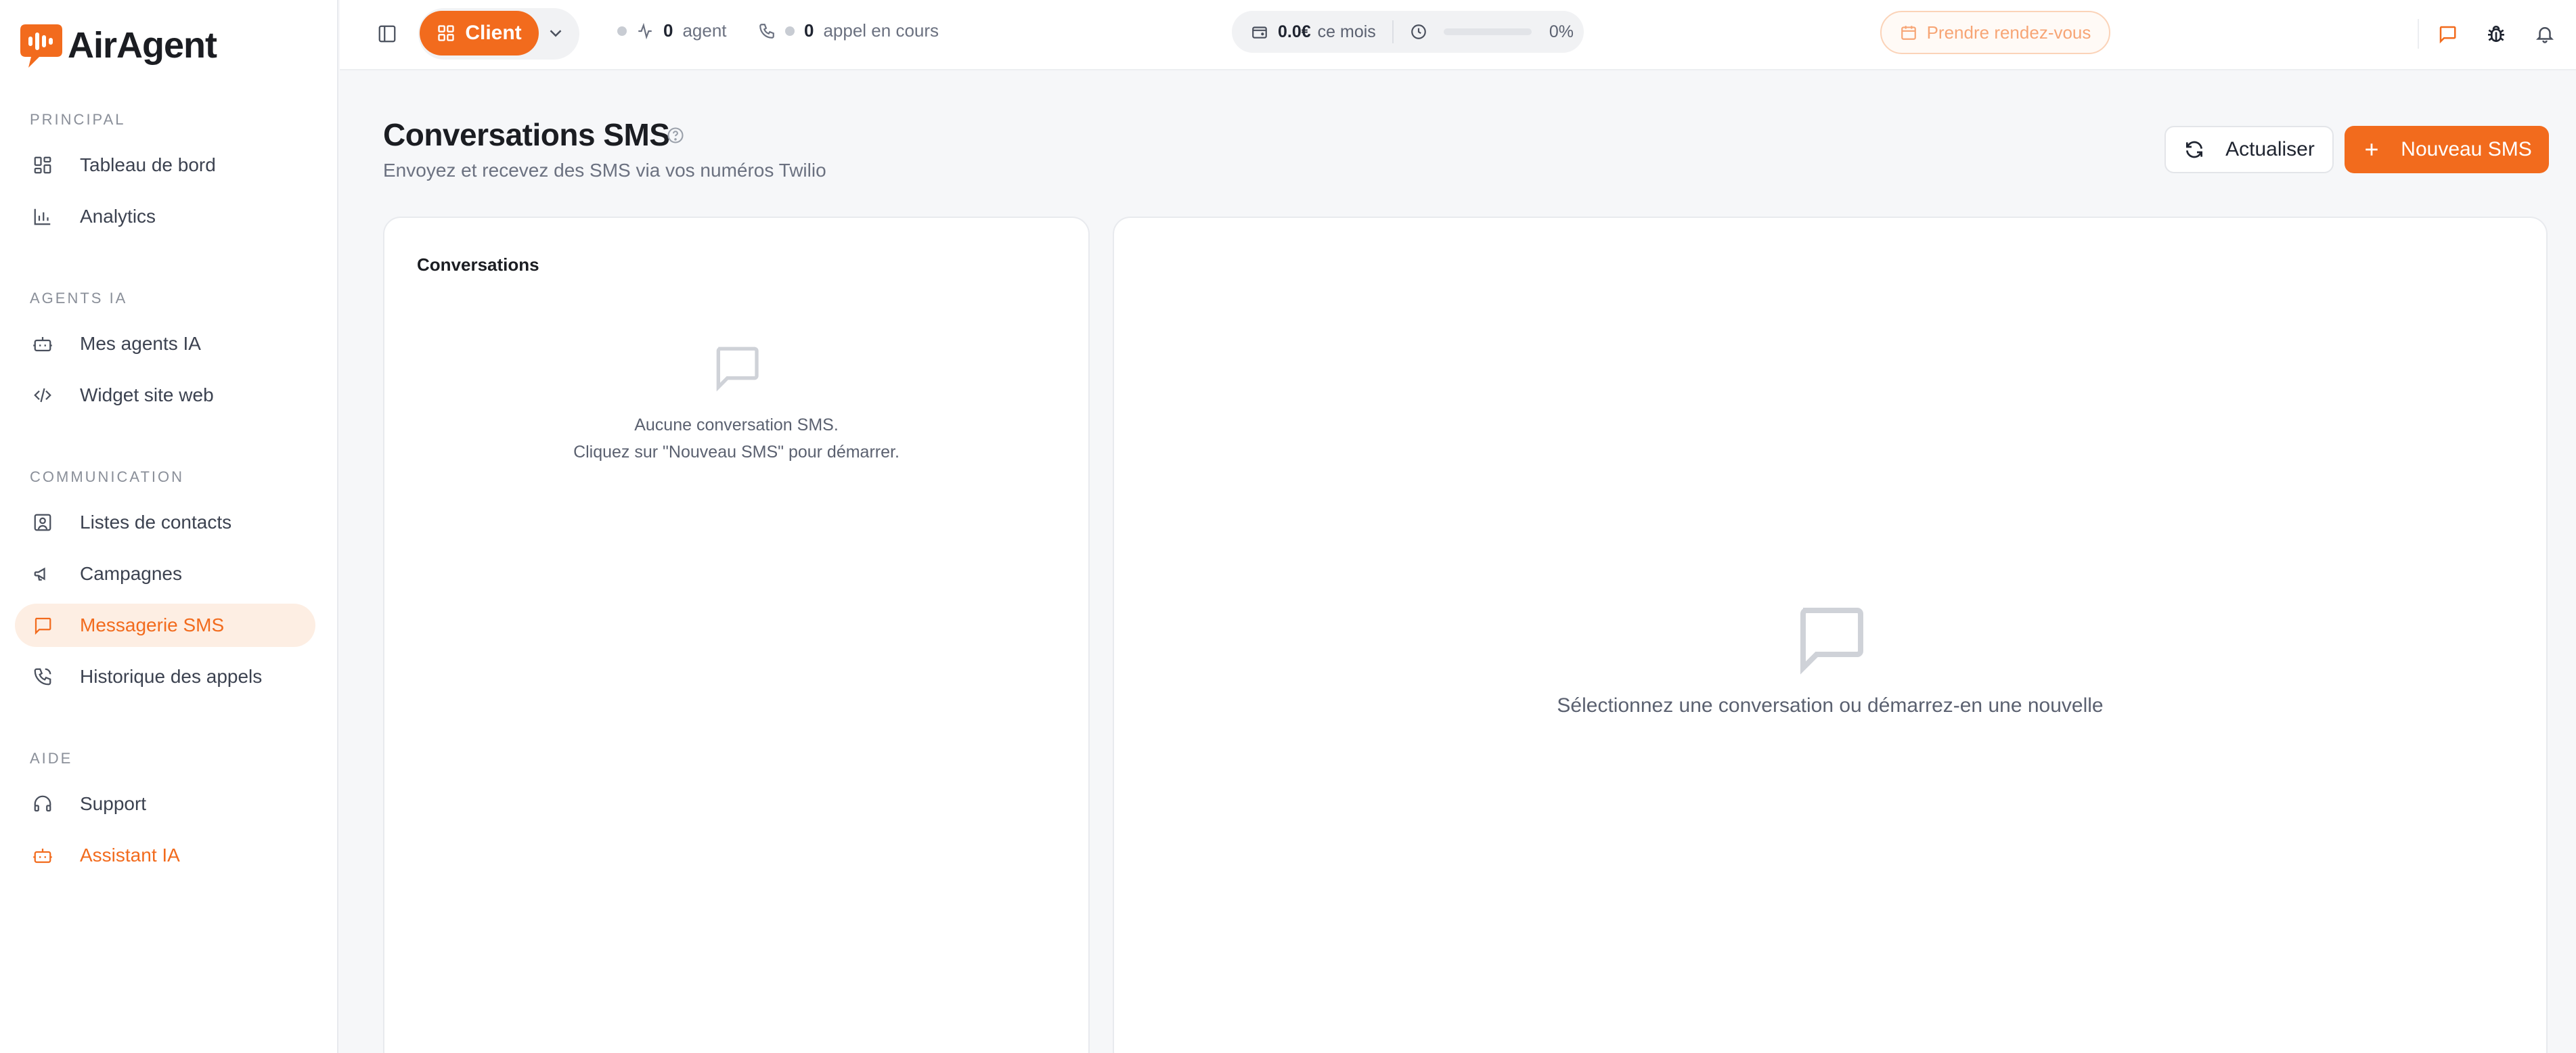 The image size is (2576, 1053). I want to click on clock-icon, so click(1419, 32).